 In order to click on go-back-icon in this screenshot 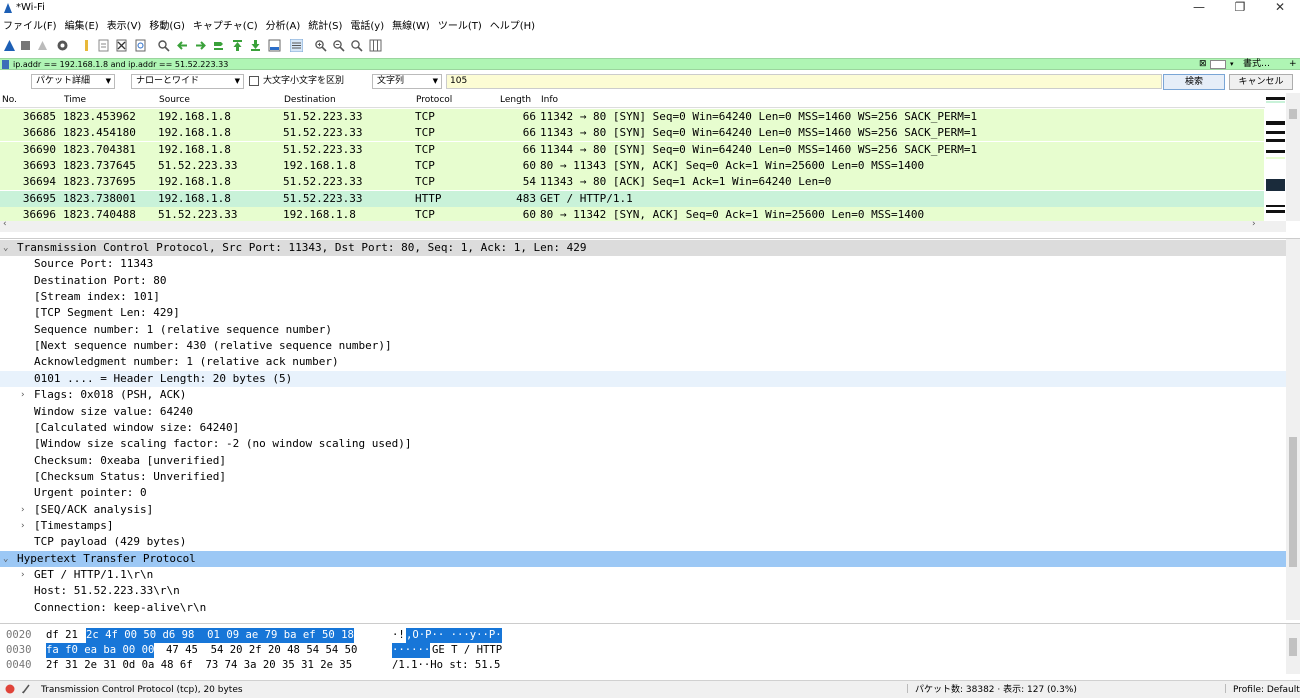, I will do `click(182, 45)`.